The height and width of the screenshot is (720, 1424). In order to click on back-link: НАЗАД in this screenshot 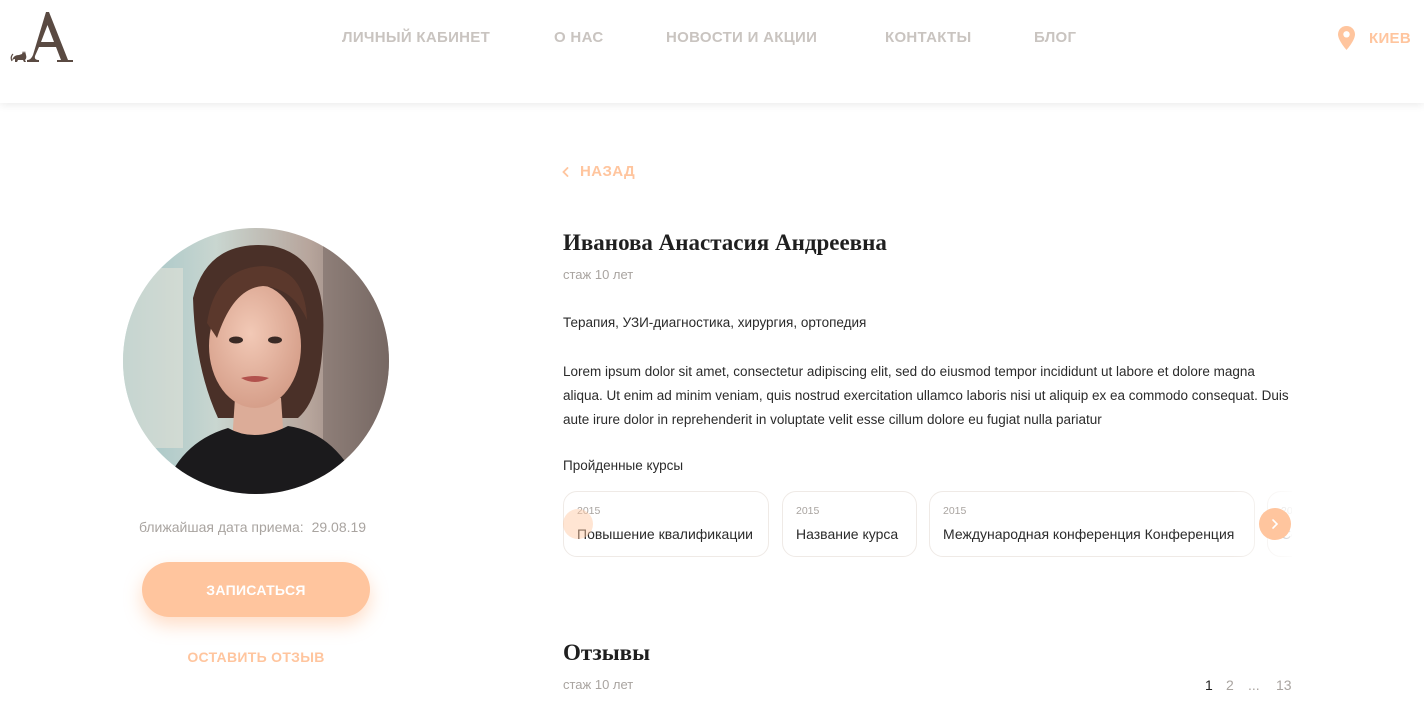, I will do `click(598, 171)`.